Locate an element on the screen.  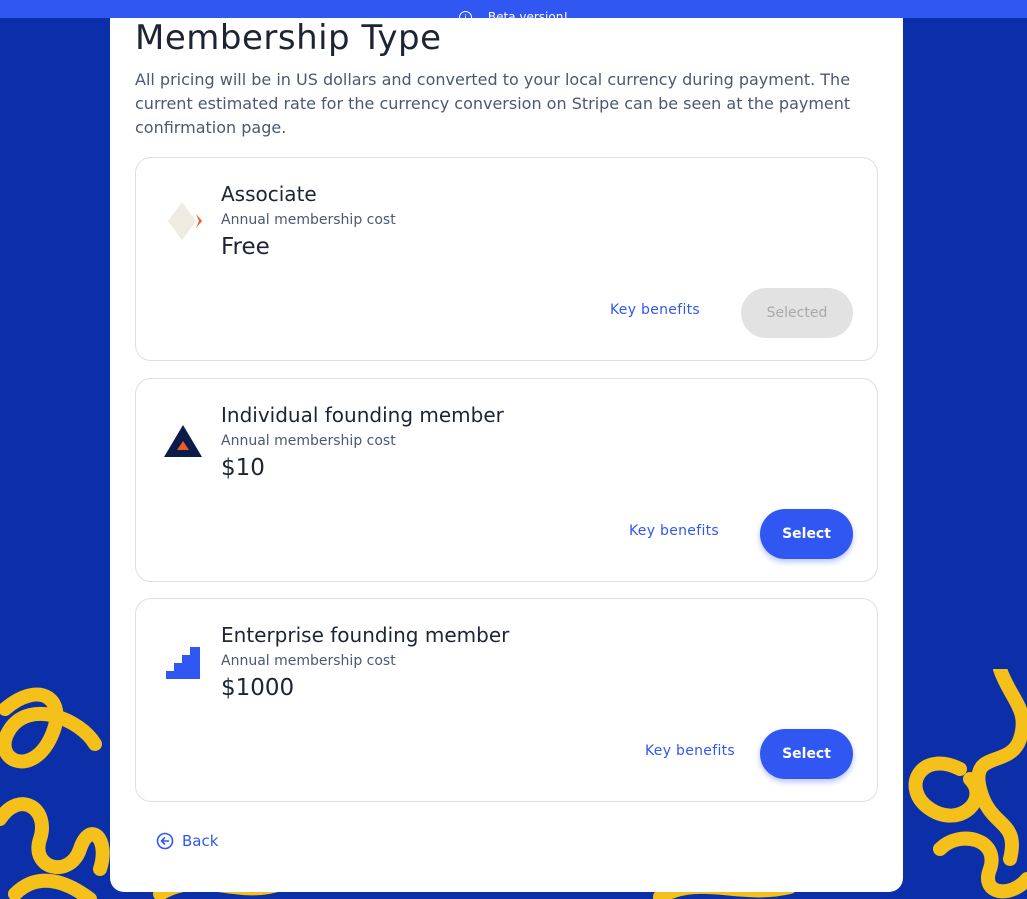
beta-banner: i Beta version! is located at coordinates (513, 9).